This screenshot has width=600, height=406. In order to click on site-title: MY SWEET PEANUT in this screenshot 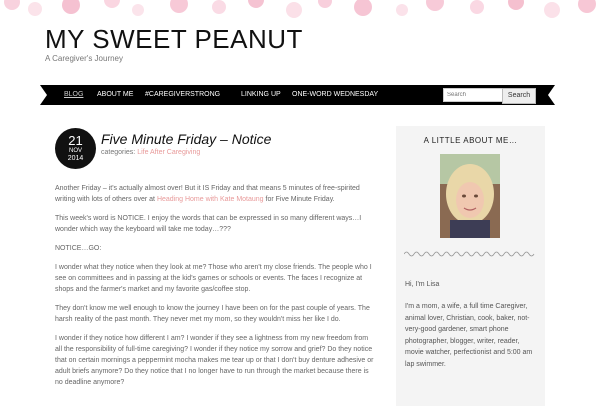, I will do `click(174, 39)`.